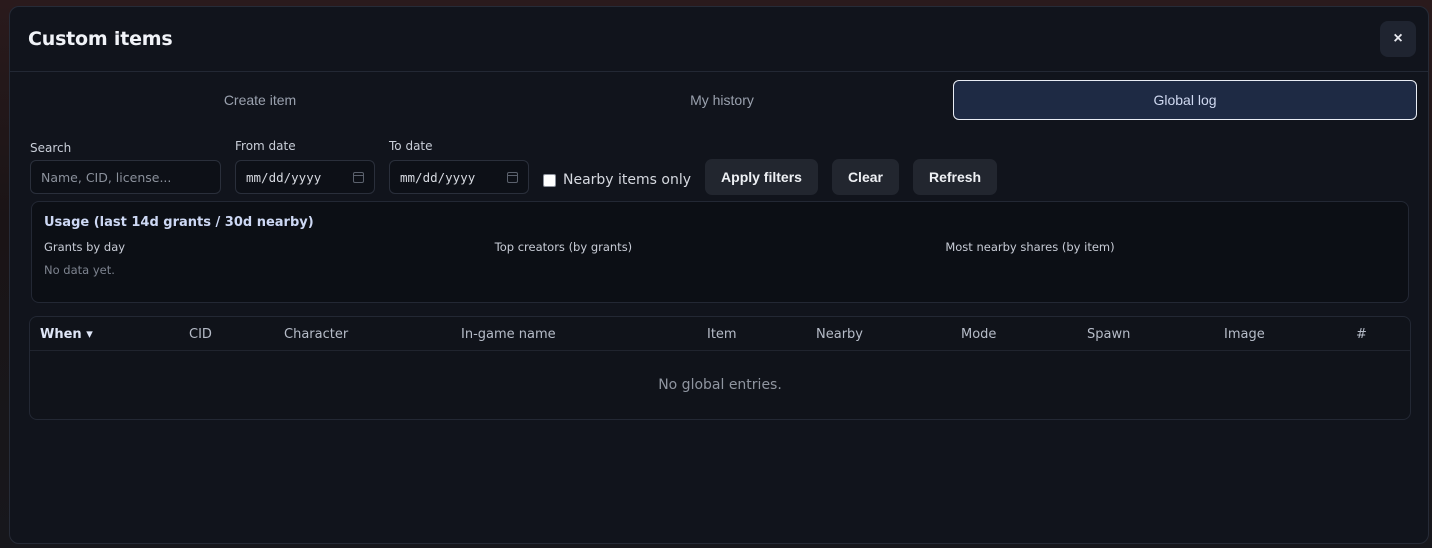 The image size is (1432, 548). I want to click on search-label: Search, so click(51, 148).